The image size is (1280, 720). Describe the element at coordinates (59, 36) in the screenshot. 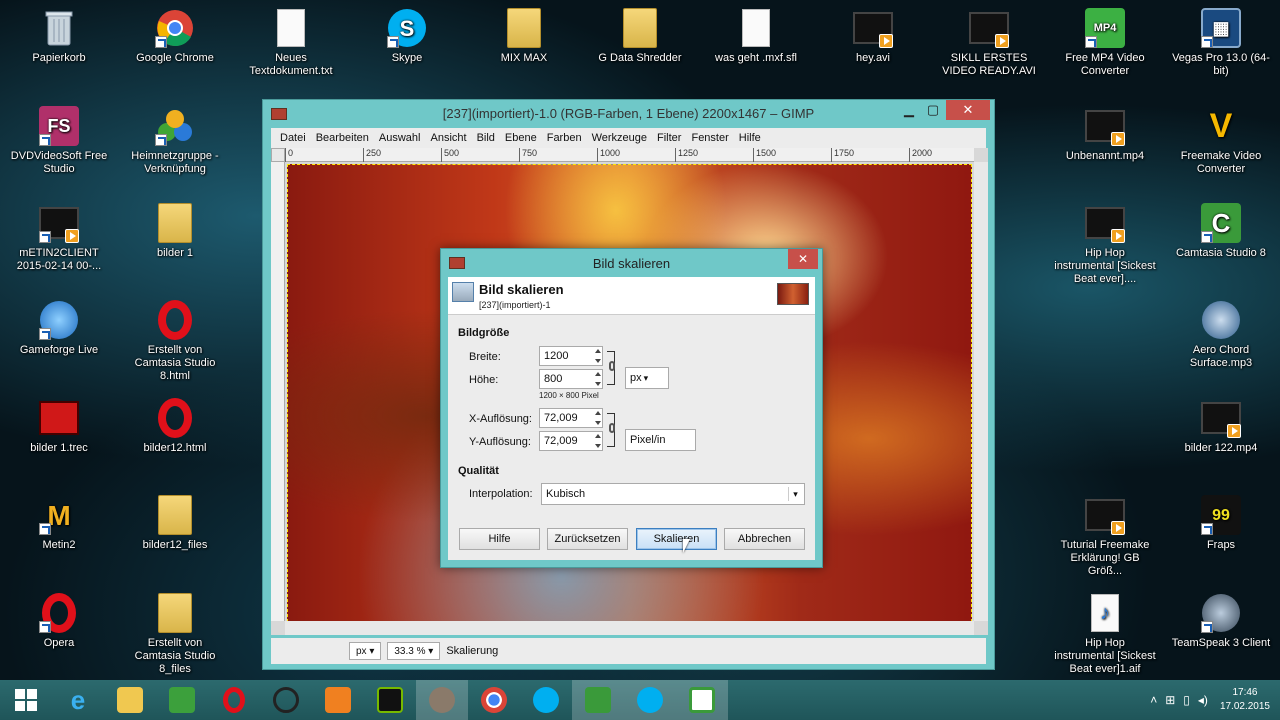

I see `desktop-icon-papierkorb: Papierkorb` at that location.